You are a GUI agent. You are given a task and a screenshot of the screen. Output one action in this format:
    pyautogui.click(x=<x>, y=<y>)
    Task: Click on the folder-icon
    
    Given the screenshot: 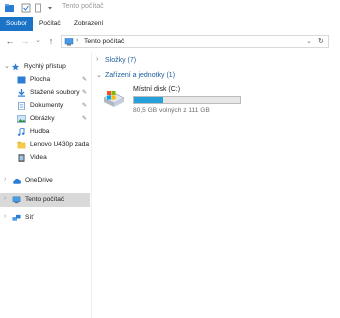 What is the action you would take?
    pyautogui.click(x=21, y=145)
    